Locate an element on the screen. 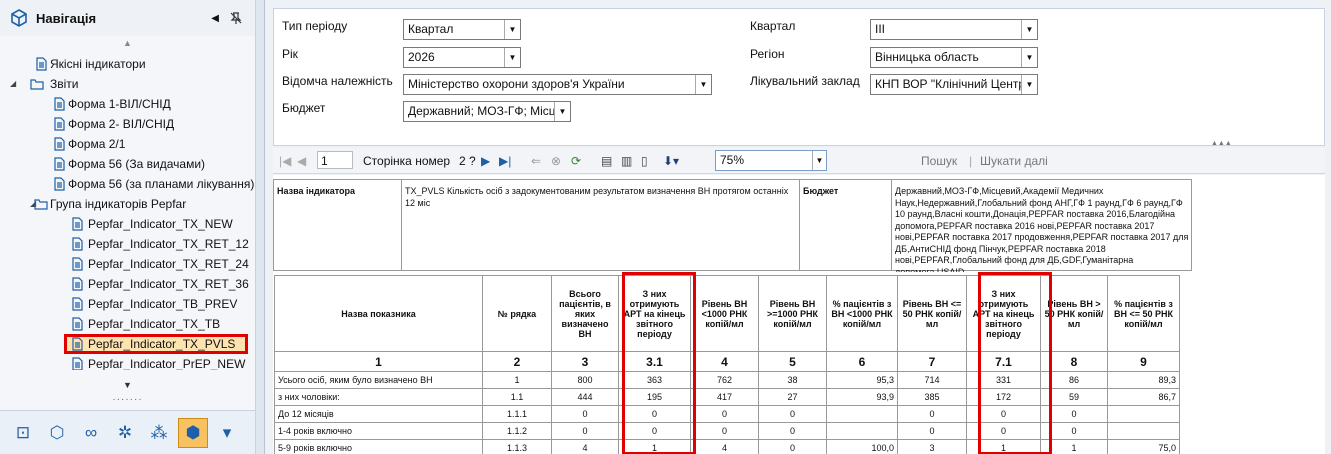 The image size is (1331, 454). stop-icon: ⊗ is located at coordinates (556, 161).